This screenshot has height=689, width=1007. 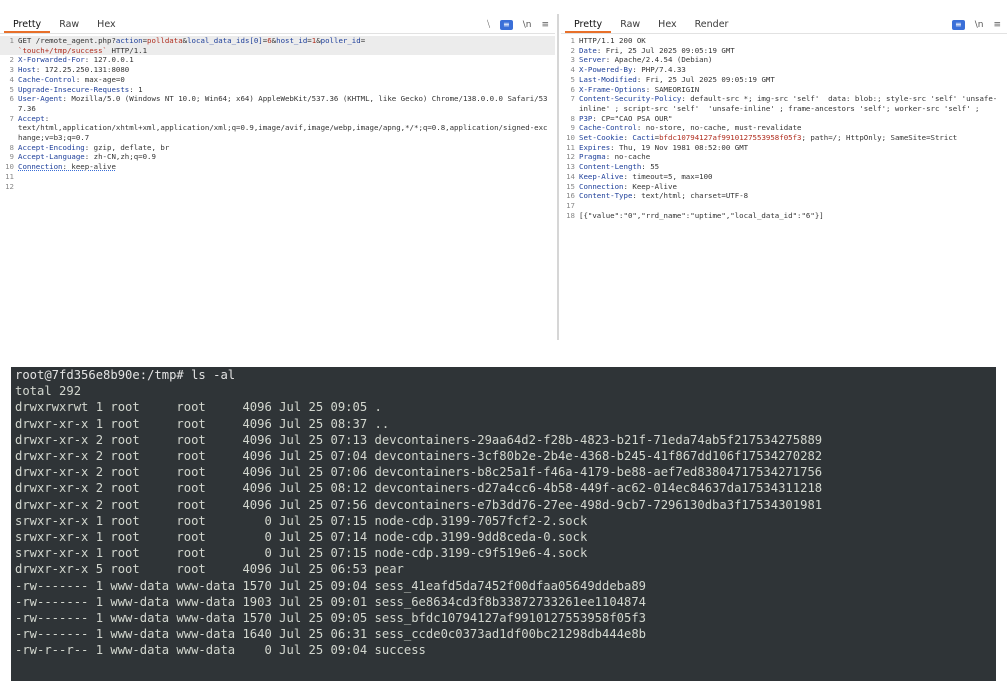 I want to click on code-token: : Apache/2.4.54 (Debian), so click(x=659, y=60).